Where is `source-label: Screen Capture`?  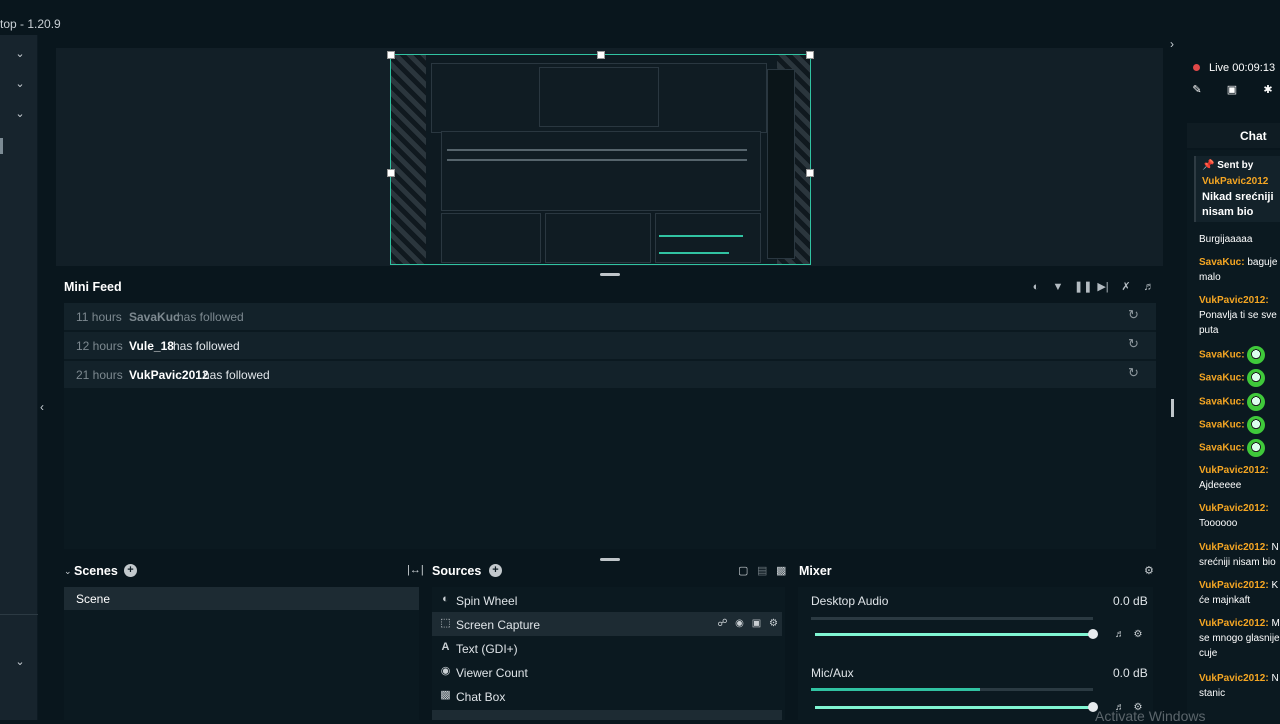 source-label: Screen Capture is located at coordinates (498, 625).